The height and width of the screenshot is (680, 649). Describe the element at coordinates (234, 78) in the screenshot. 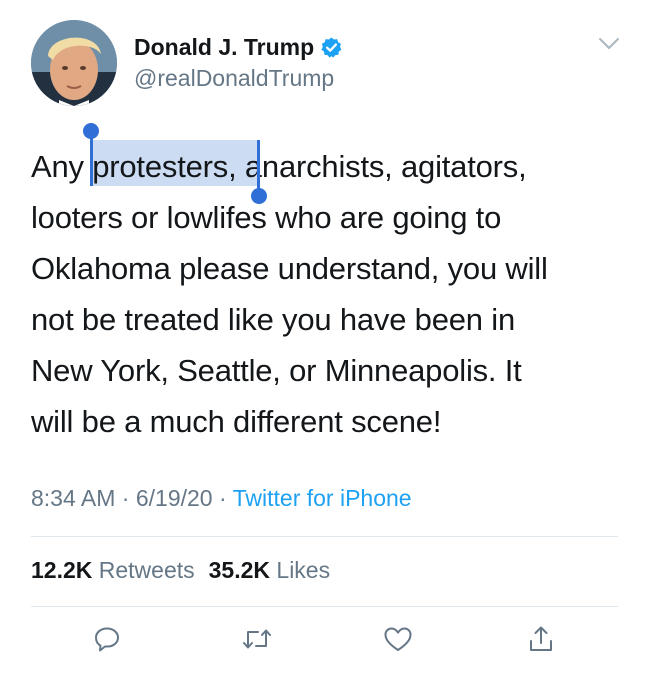

I see `user-handle: @realDonaldTrump` at that location.